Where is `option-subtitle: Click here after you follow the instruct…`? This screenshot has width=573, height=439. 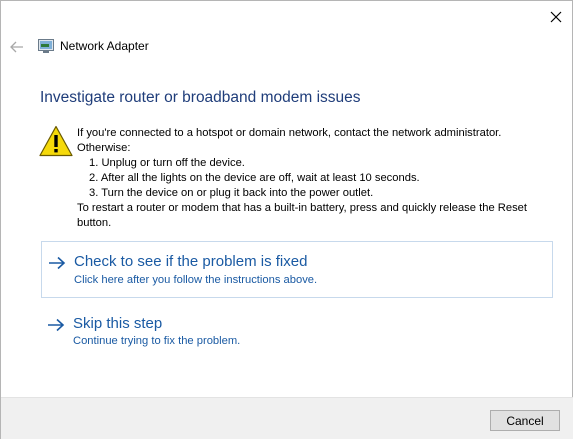 option-subtitle: Click here after you follow the instruct… is located at coordinates (196, 280).